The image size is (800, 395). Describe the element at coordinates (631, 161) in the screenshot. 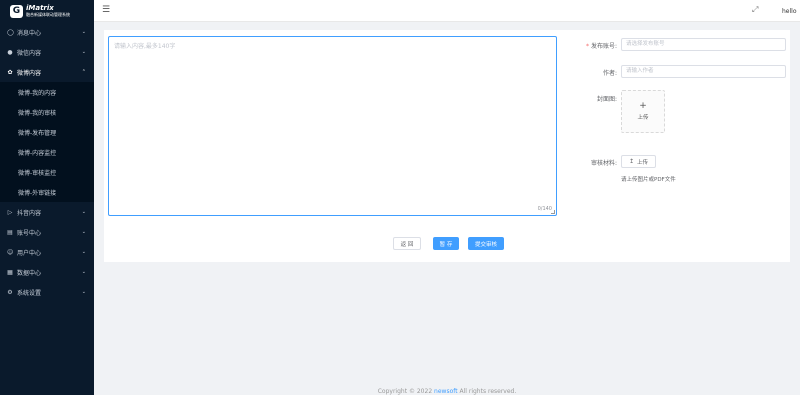

I see `upload-icon: ↥` at that location.